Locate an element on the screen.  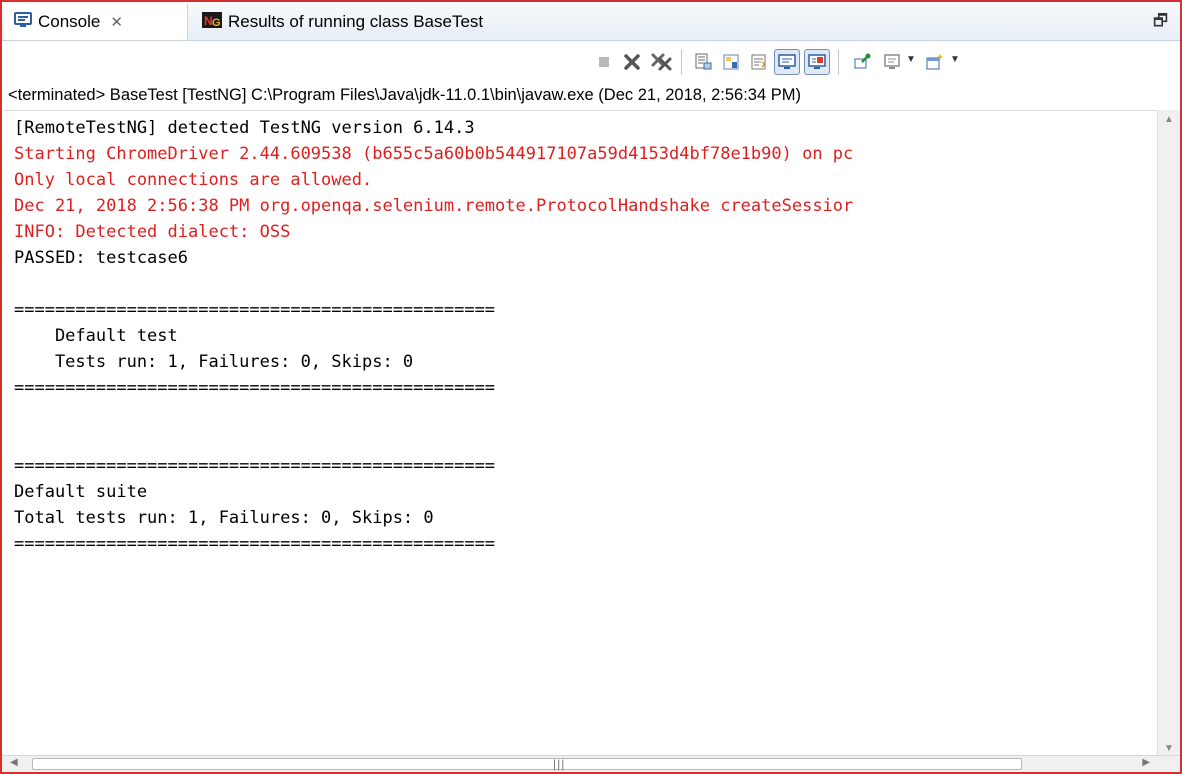
console-line: PASSED: testcase6 is located at coordinates (101, 258).